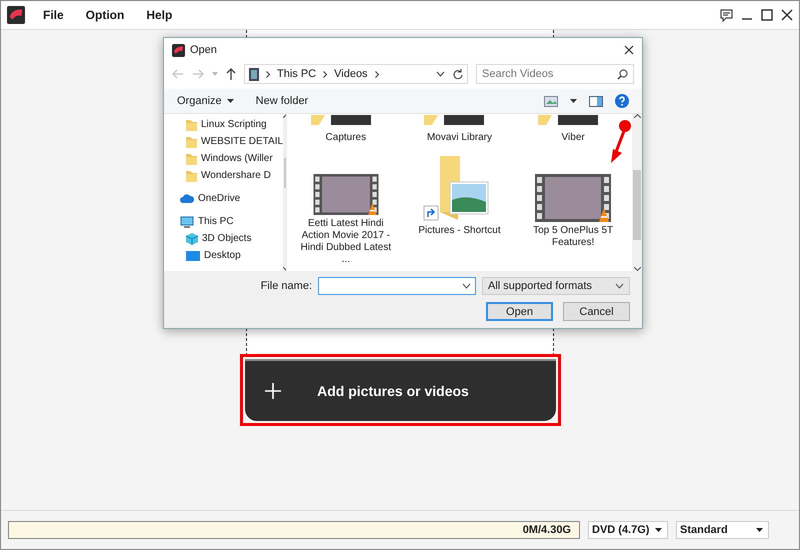  What do you see at coordinates (596, 311) in the screenshot?
I see `cancel-button: Cancel` at bounding box center [596, 311].